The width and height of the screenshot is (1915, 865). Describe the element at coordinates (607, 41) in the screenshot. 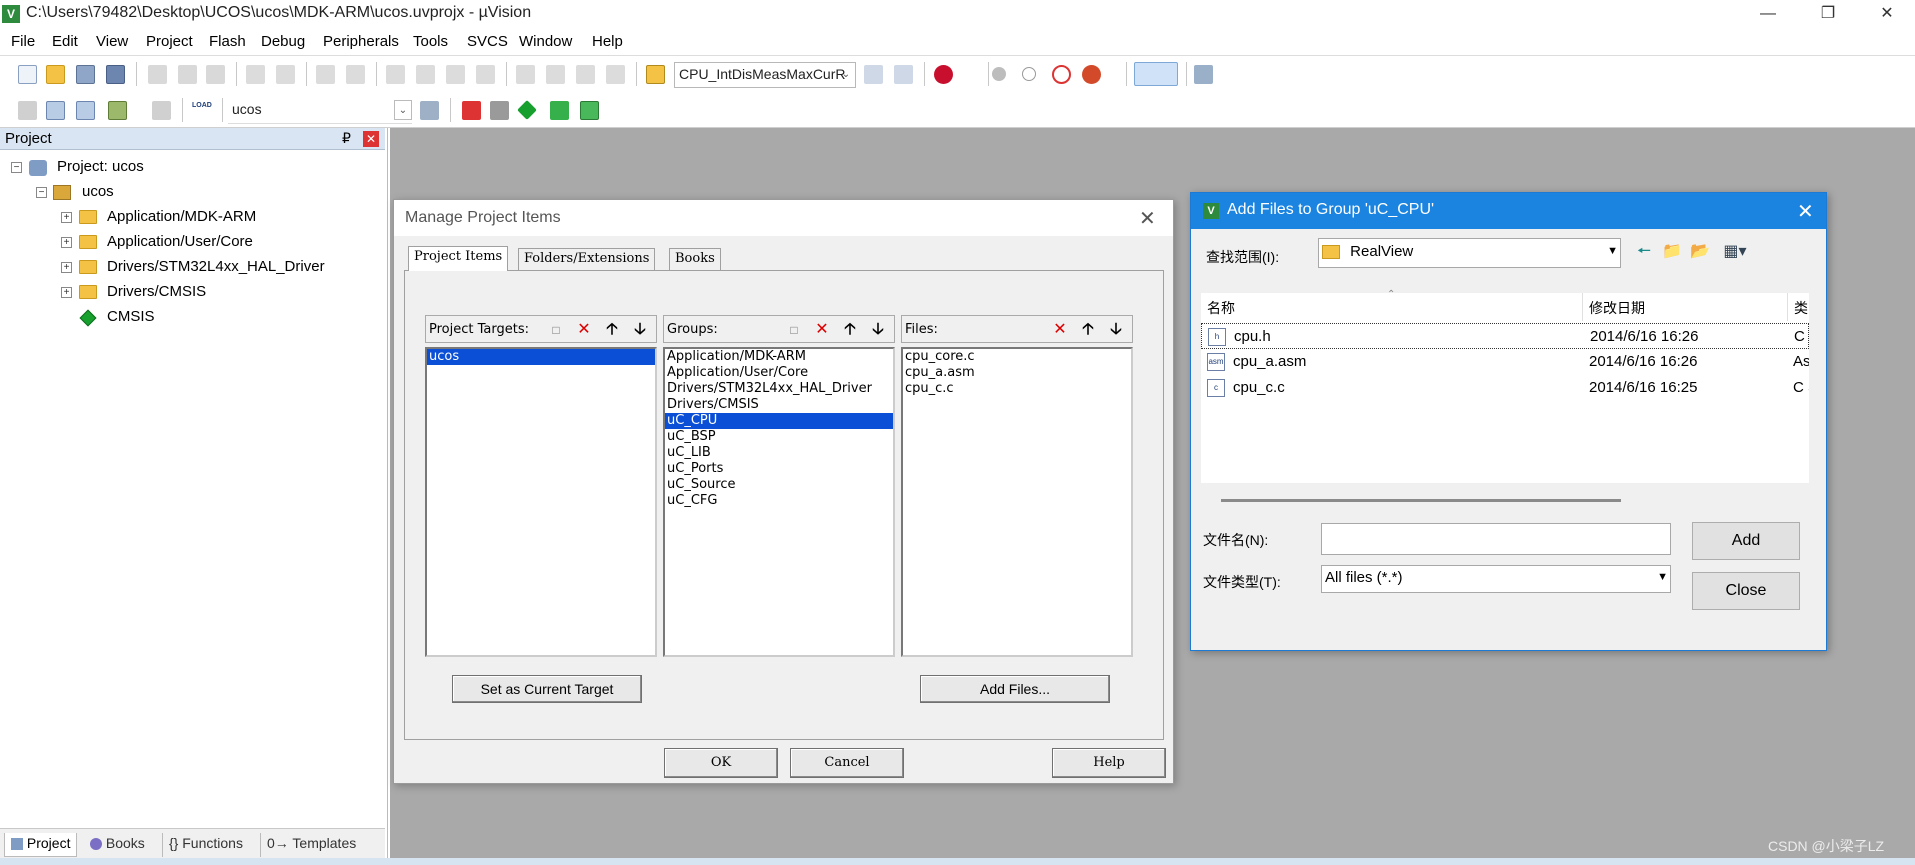

I see `menu-help: Help` at that location.